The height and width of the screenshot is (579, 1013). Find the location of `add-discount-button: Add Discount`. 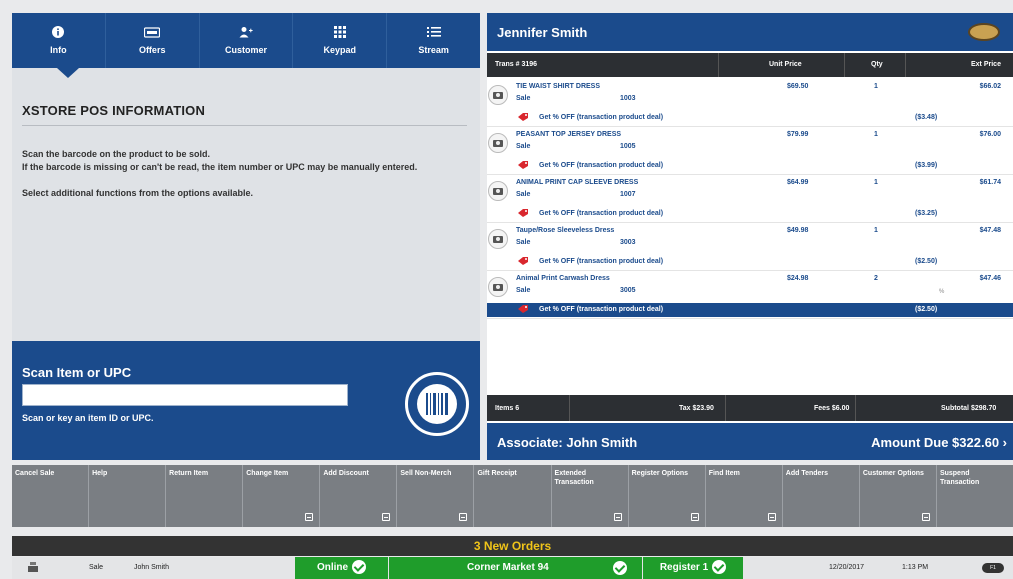

add-discount-button: Add Discount is located at coordinates (359, 496).